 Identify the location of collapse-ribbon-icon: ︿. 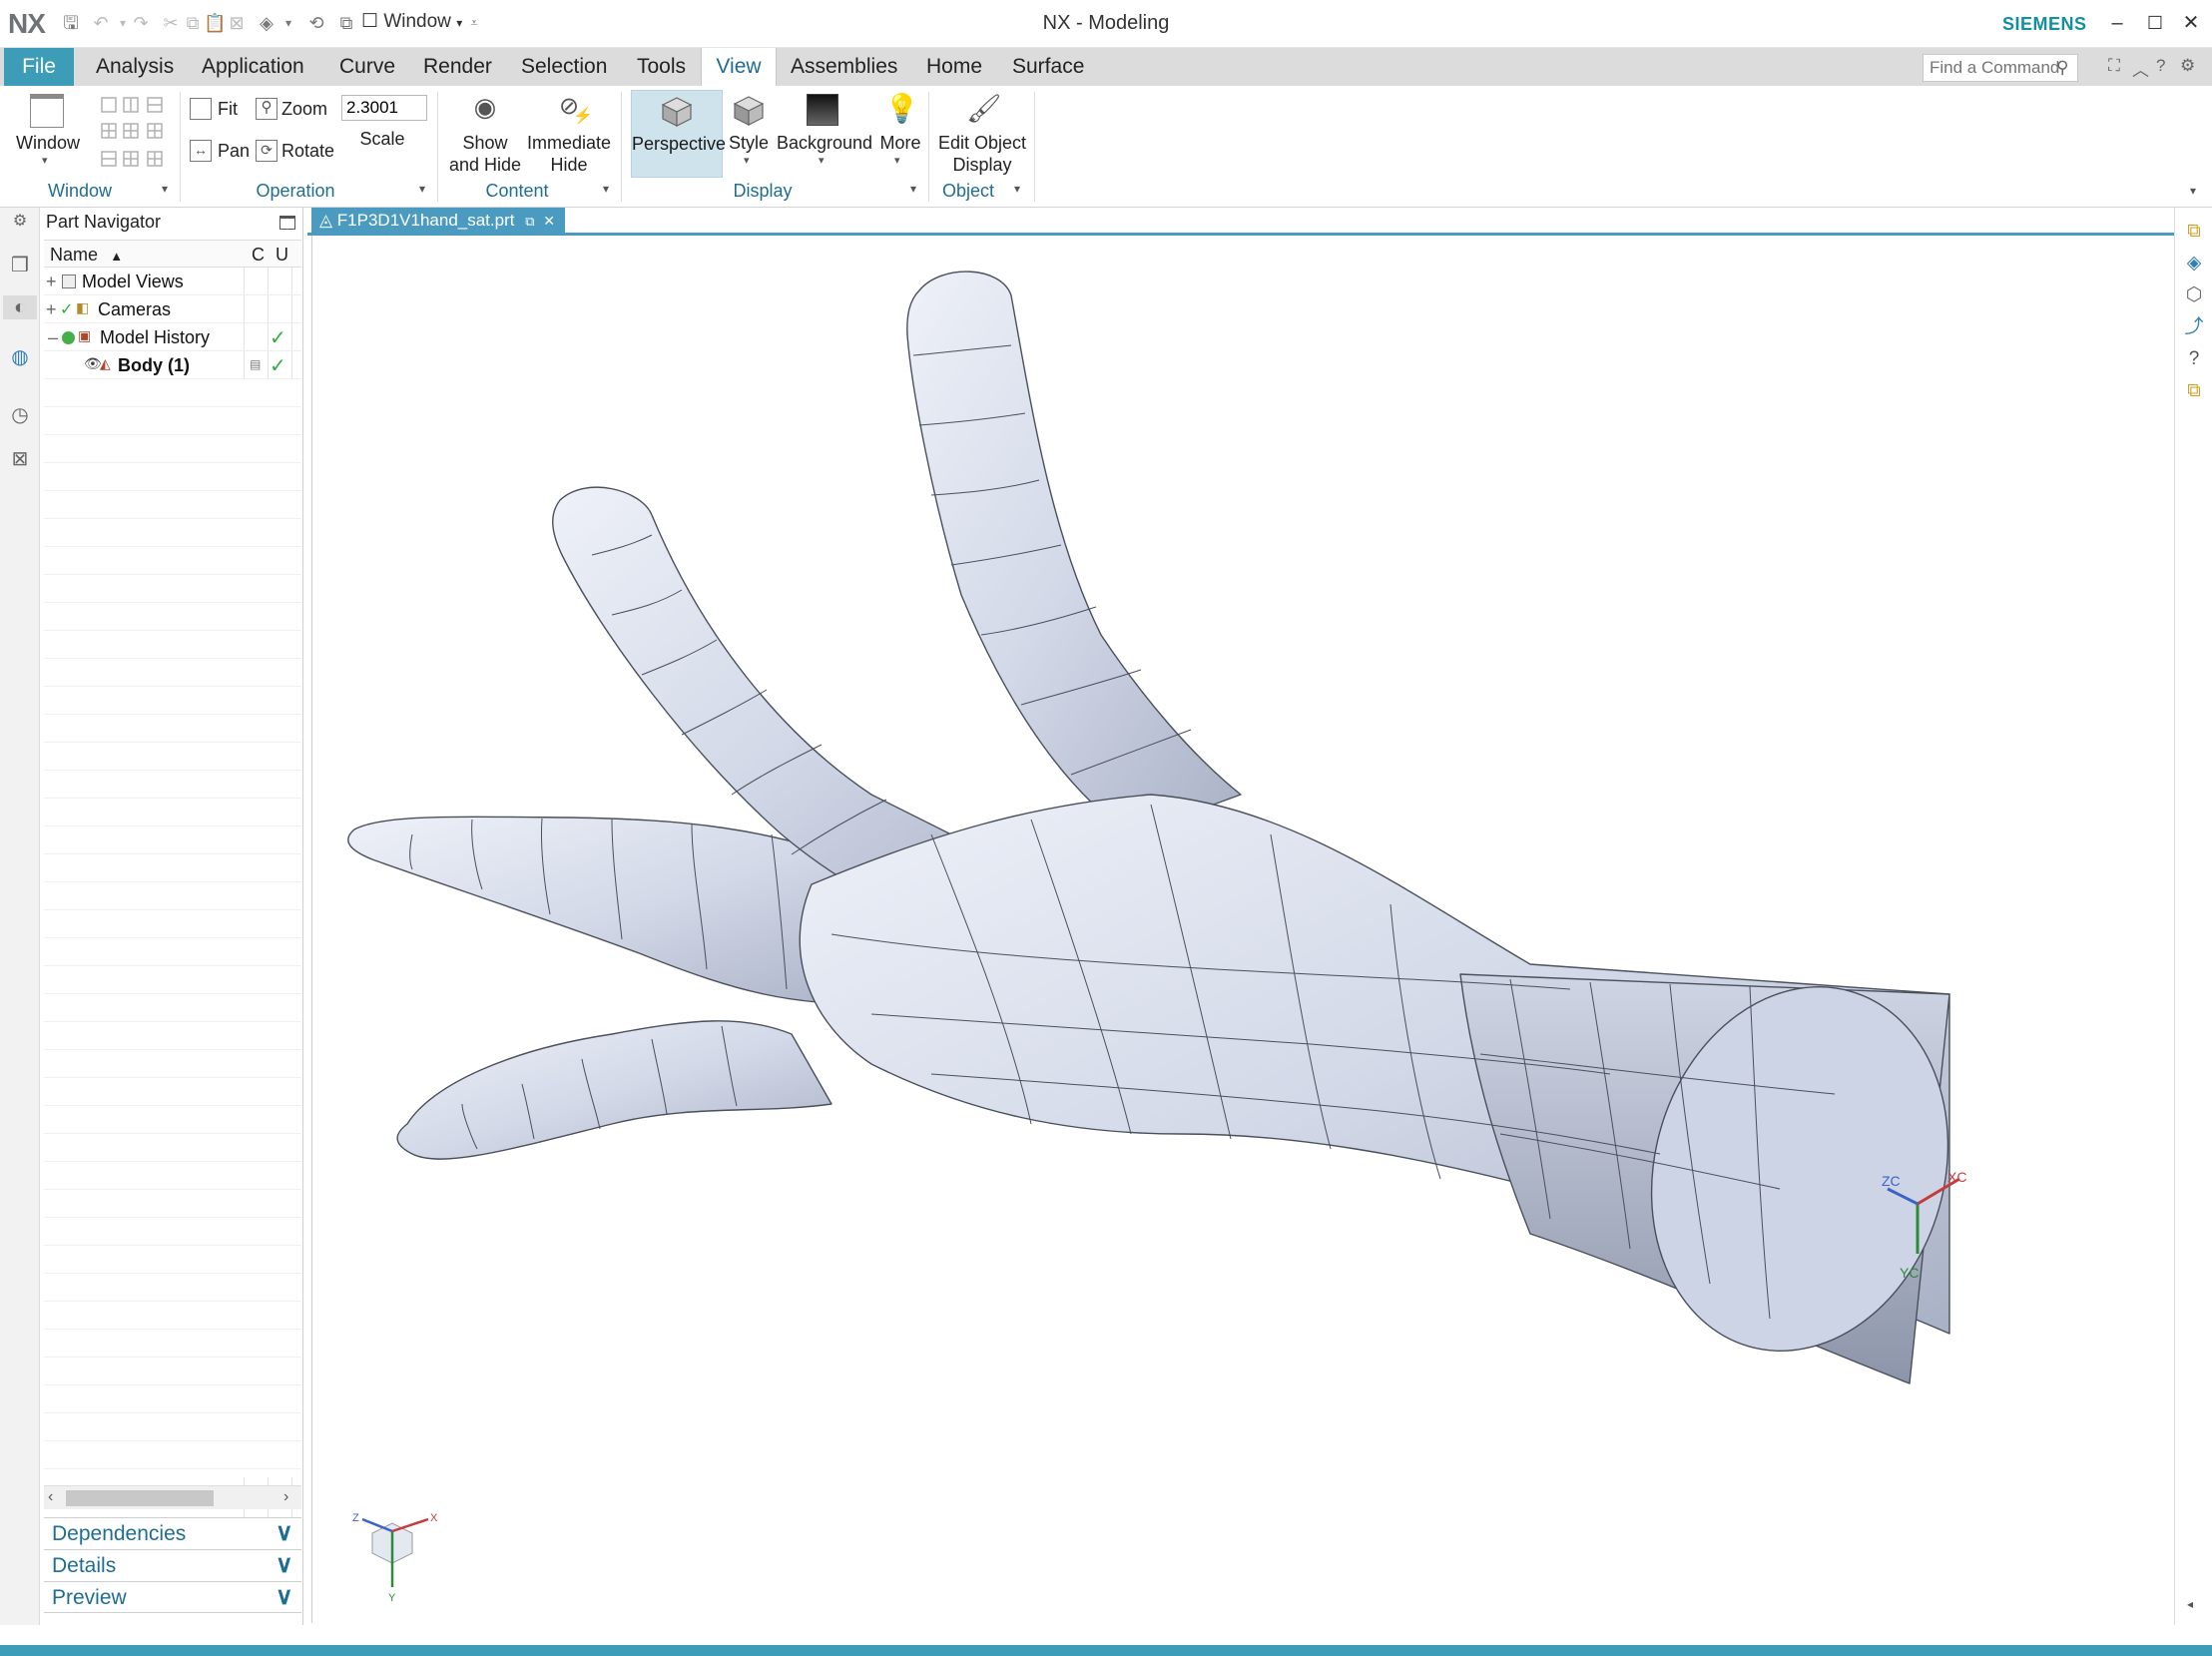
(2140, 68).